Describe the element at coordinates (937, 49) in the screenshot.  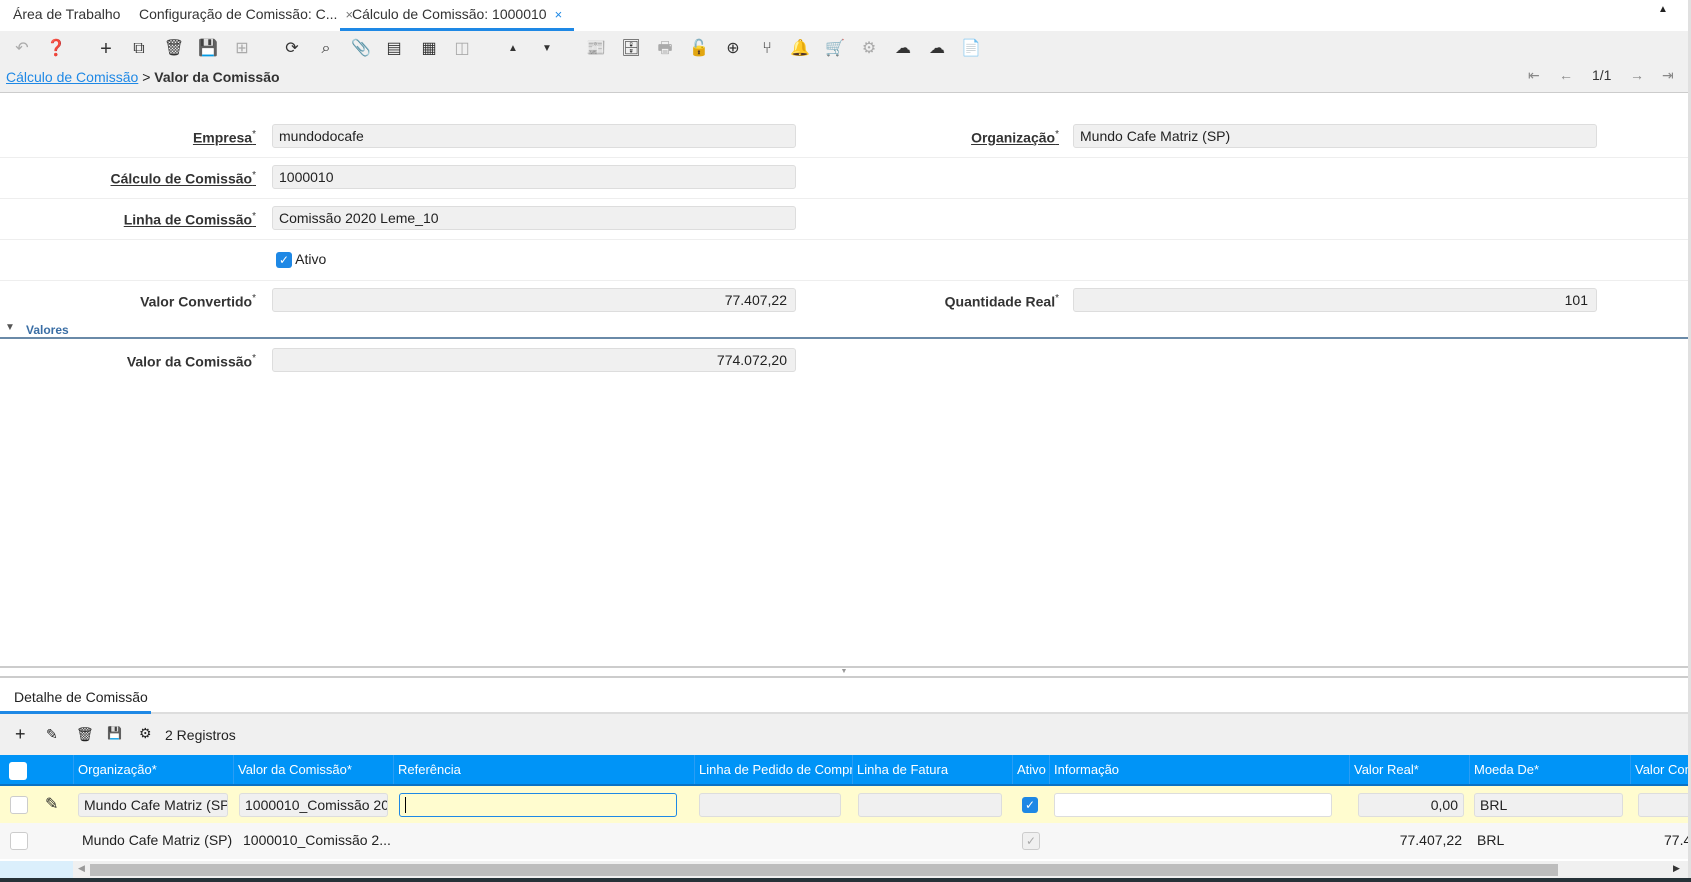
I see `upload-icon: ☁` at that location.